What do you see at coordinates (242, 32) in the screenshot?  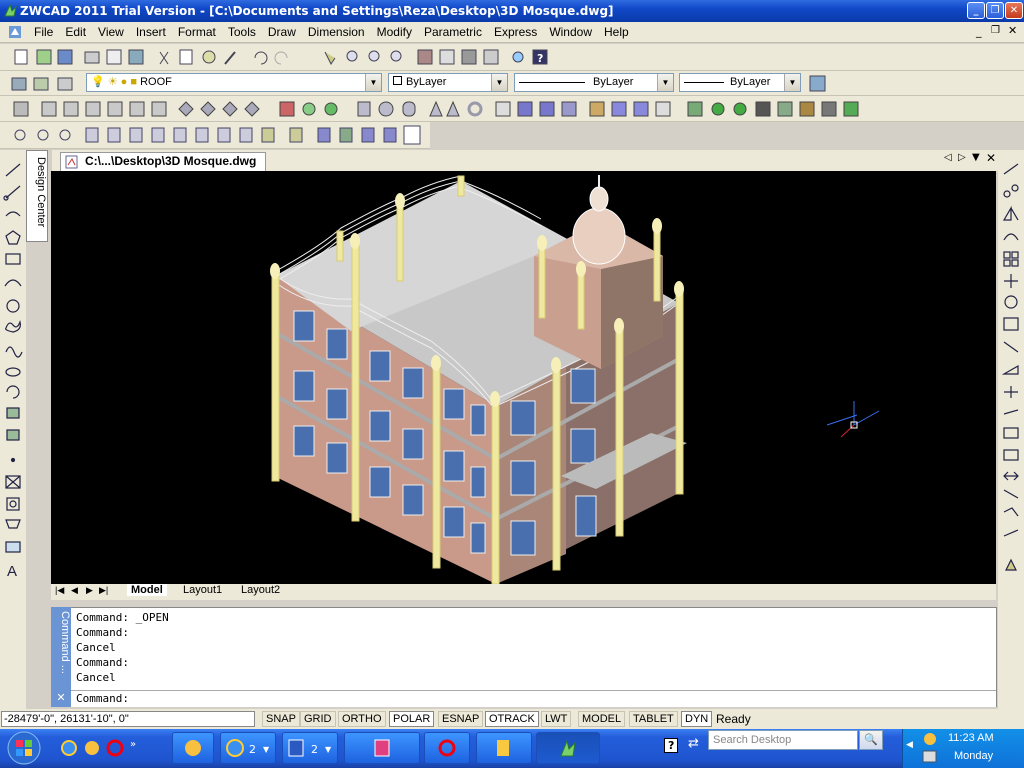 I see `menu-tools: Tools` at bounding box center [242, 32].